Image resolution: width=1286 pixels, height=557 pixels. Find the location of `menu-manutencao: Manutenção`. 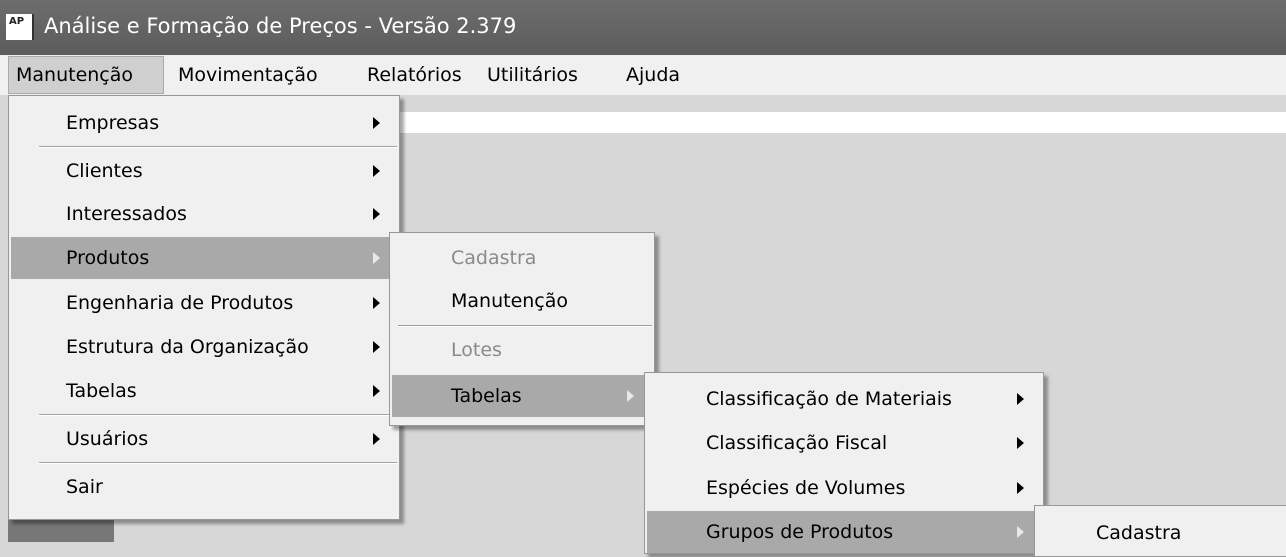

menu-manutencao: Manutenção is located at coordinates (86, 75).